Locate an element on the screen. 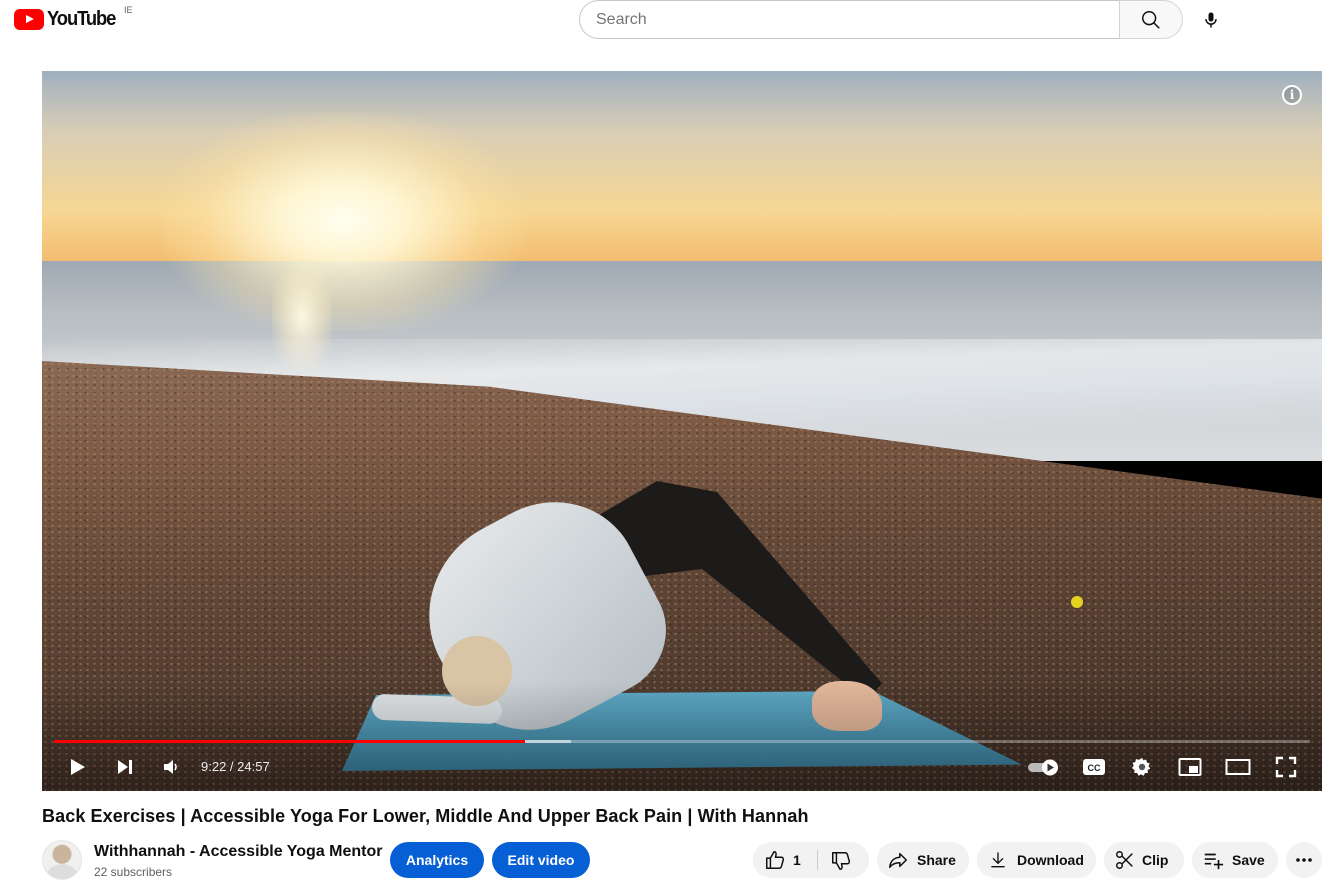  subtitles-button: CC is located at coordinates (1094, 767).